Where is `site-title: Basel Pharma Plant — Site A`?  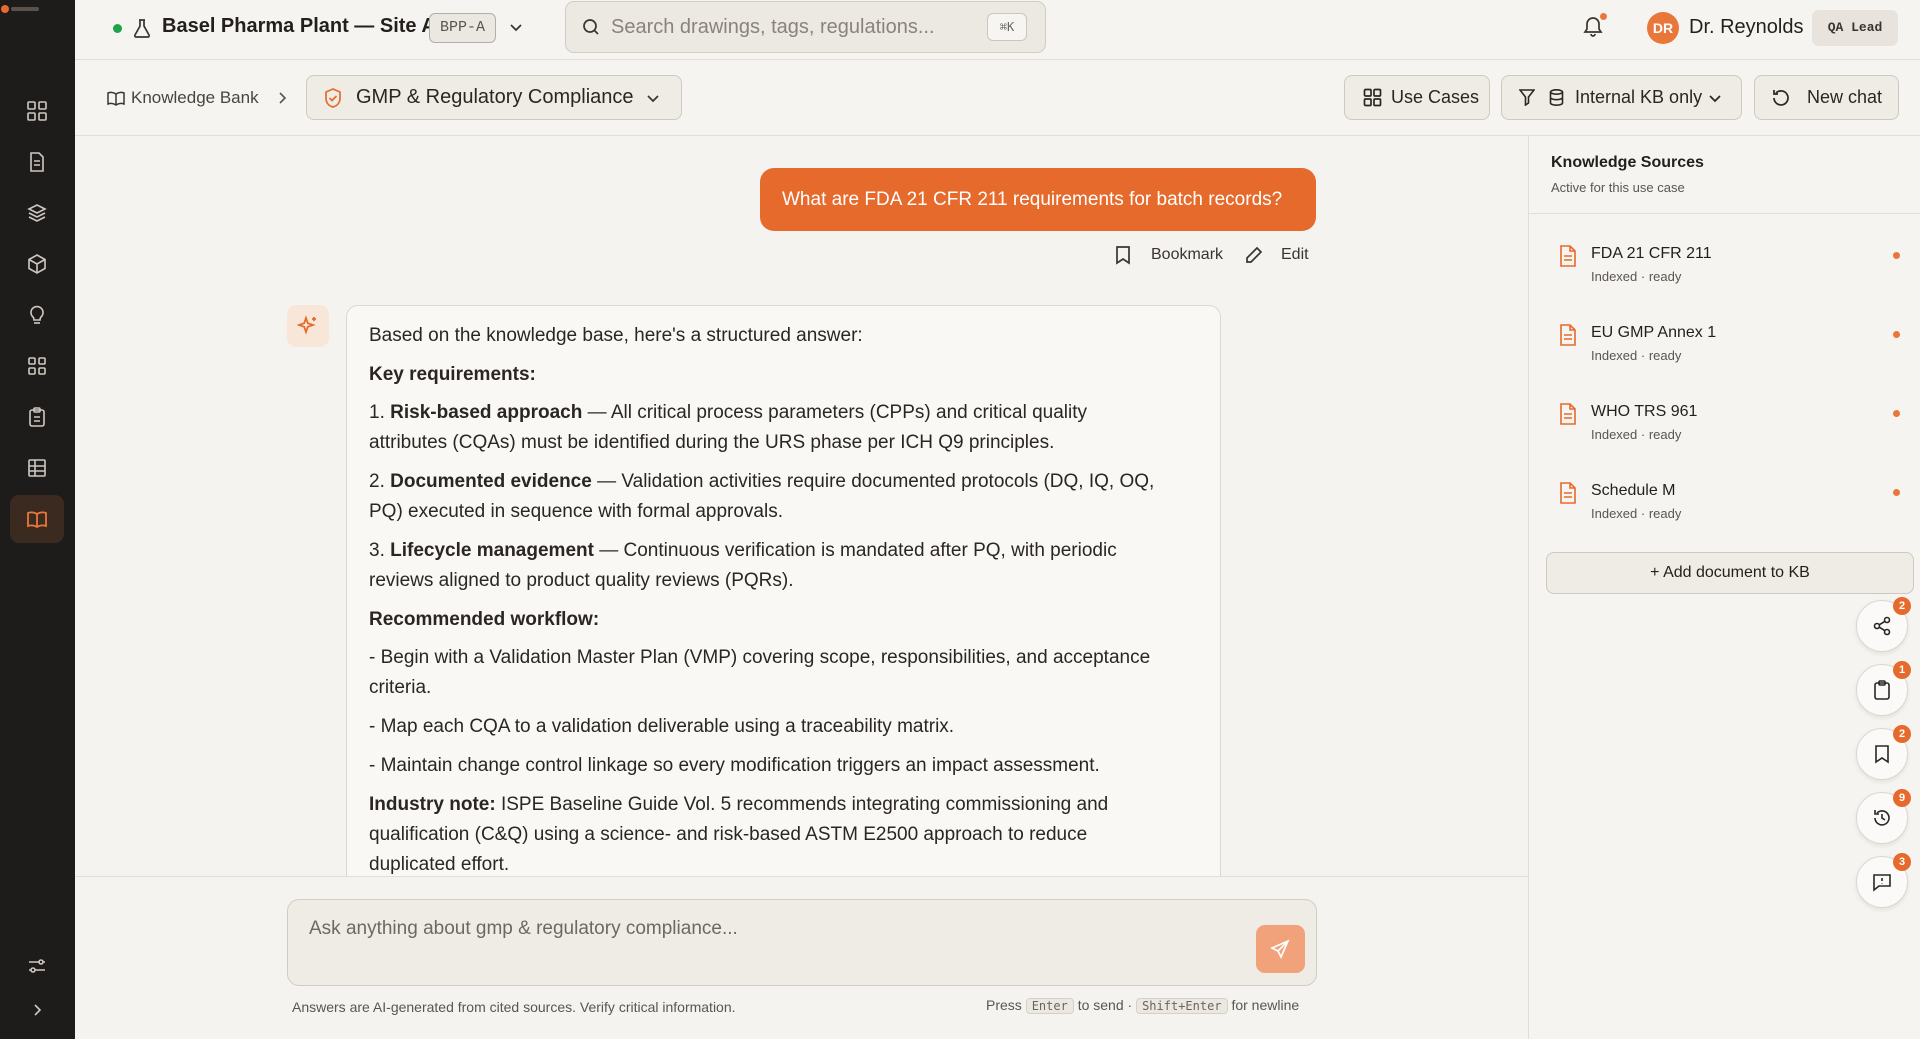 site-title: Basel Pharma Plant — Site A is located at coordinates (299, 26).